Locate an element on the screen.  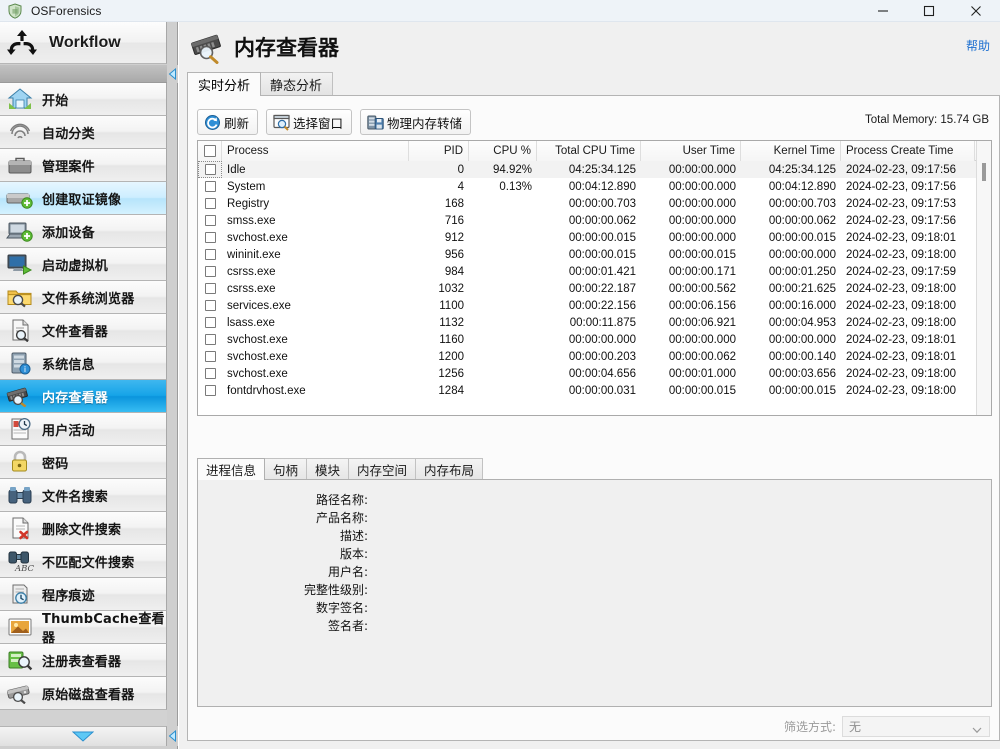
sidebar-item-7: 文件查看器 is located at coordinates (83, 330).